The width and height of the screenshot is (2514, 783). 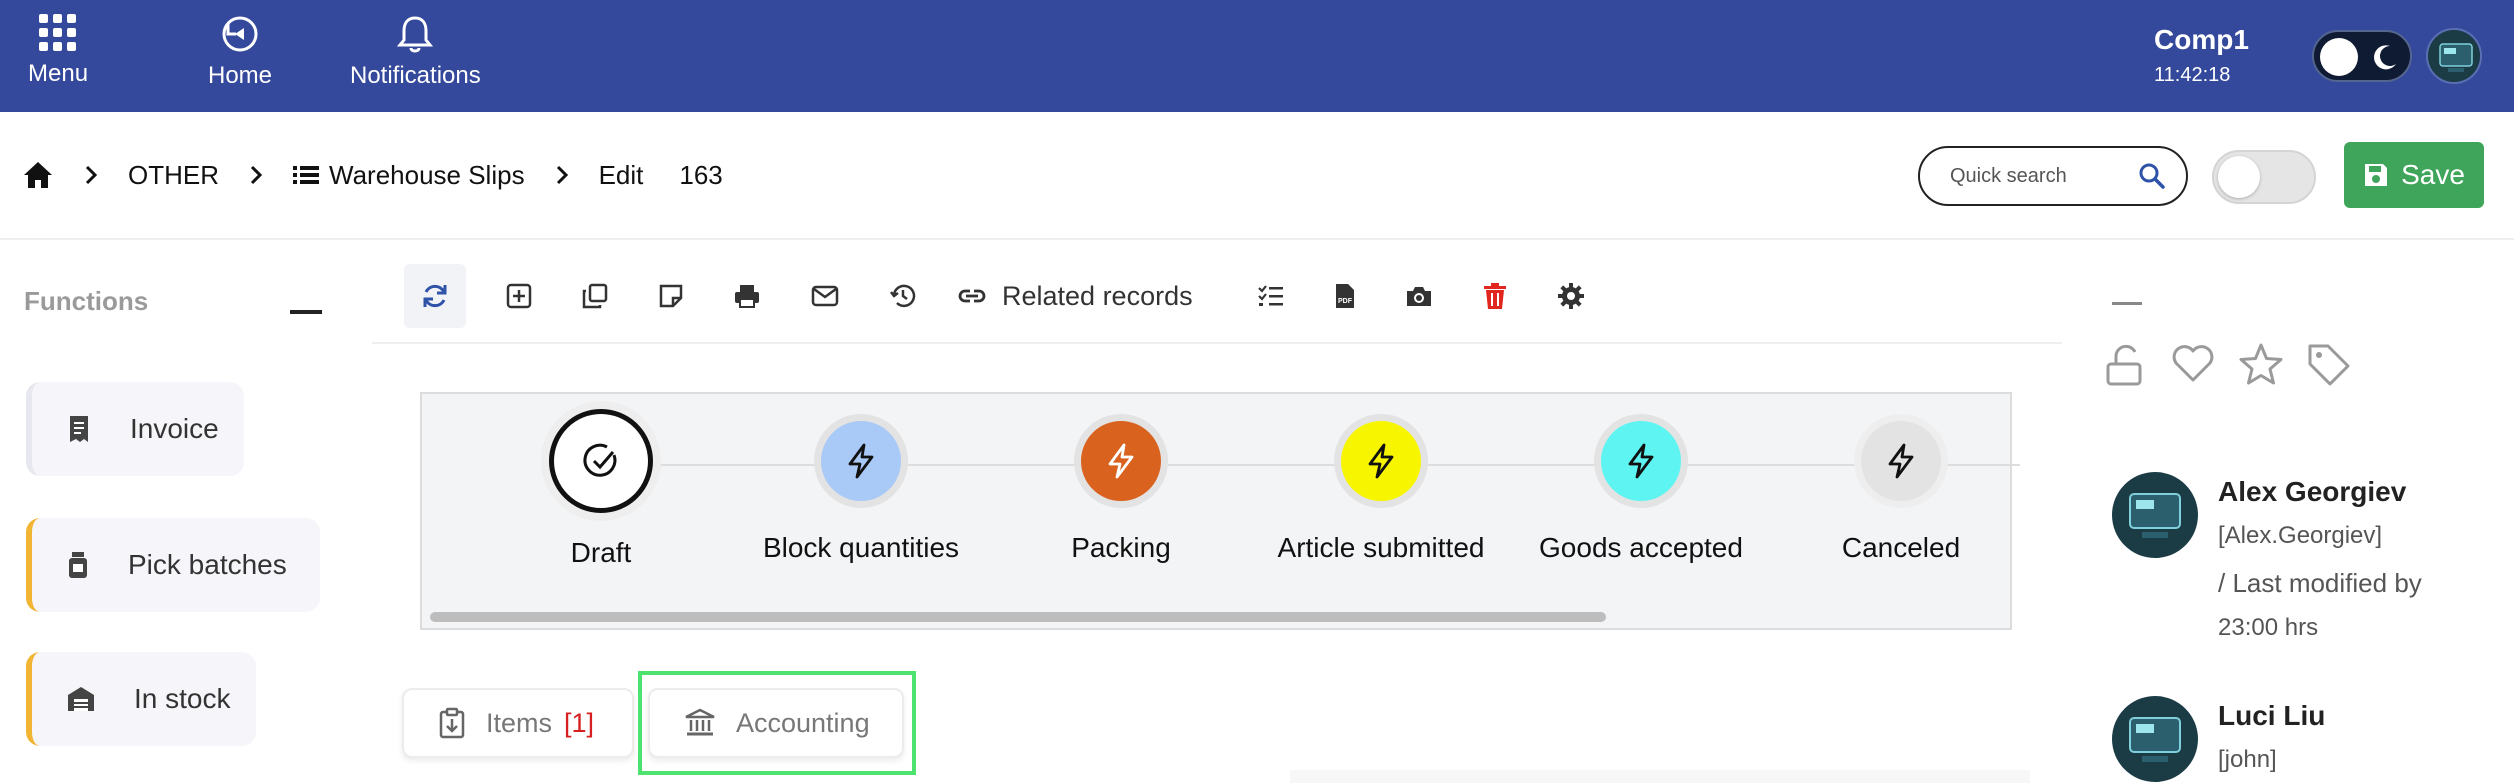 I want to click on function-invoice: Invoice, so click(x=135, y=429).